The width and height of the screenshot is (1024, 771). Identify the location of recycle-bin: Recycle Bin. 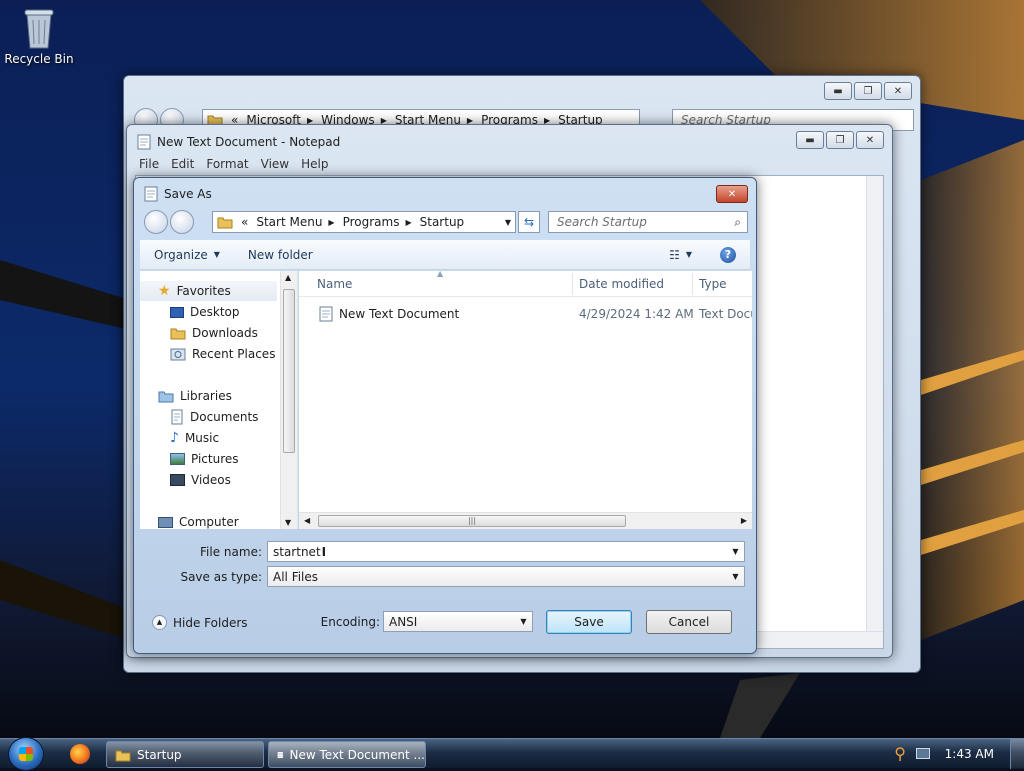
(39, 36).